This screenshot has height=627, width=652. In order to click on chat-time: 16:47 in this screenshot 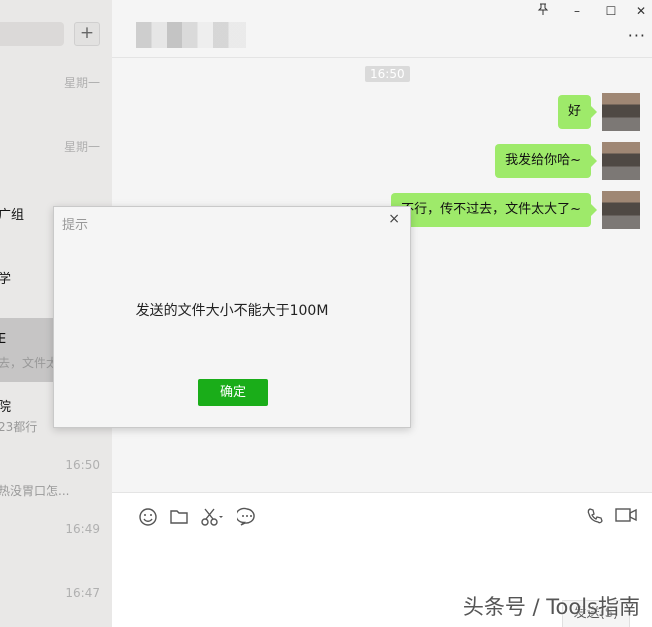, I will do `click(82, 593)`.